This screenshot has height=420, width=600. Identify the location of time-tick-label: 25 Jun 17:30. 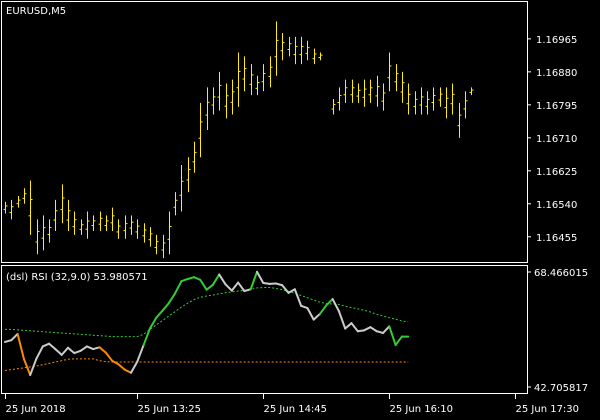
(548, 409).